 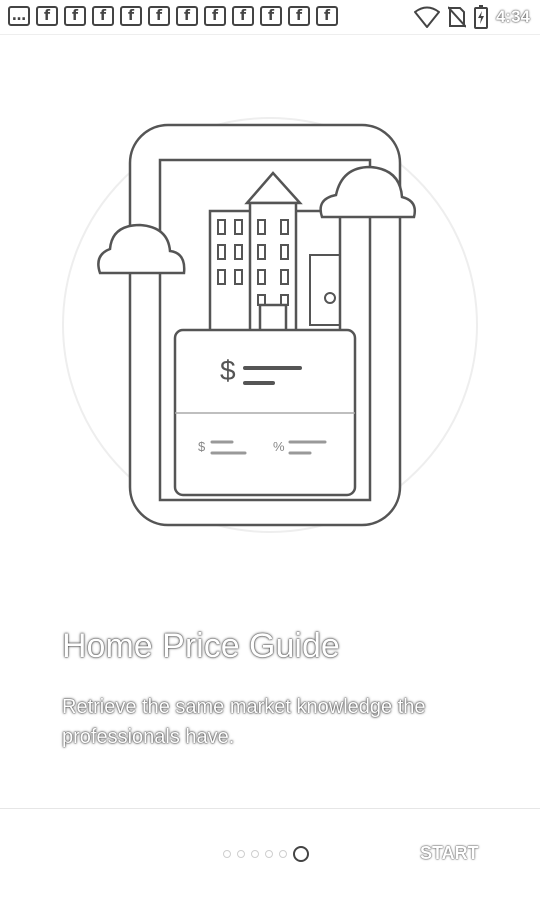 I want to click on status-bar: … f f f f f f f f f f f 4:34, so click(x=270, y=17).